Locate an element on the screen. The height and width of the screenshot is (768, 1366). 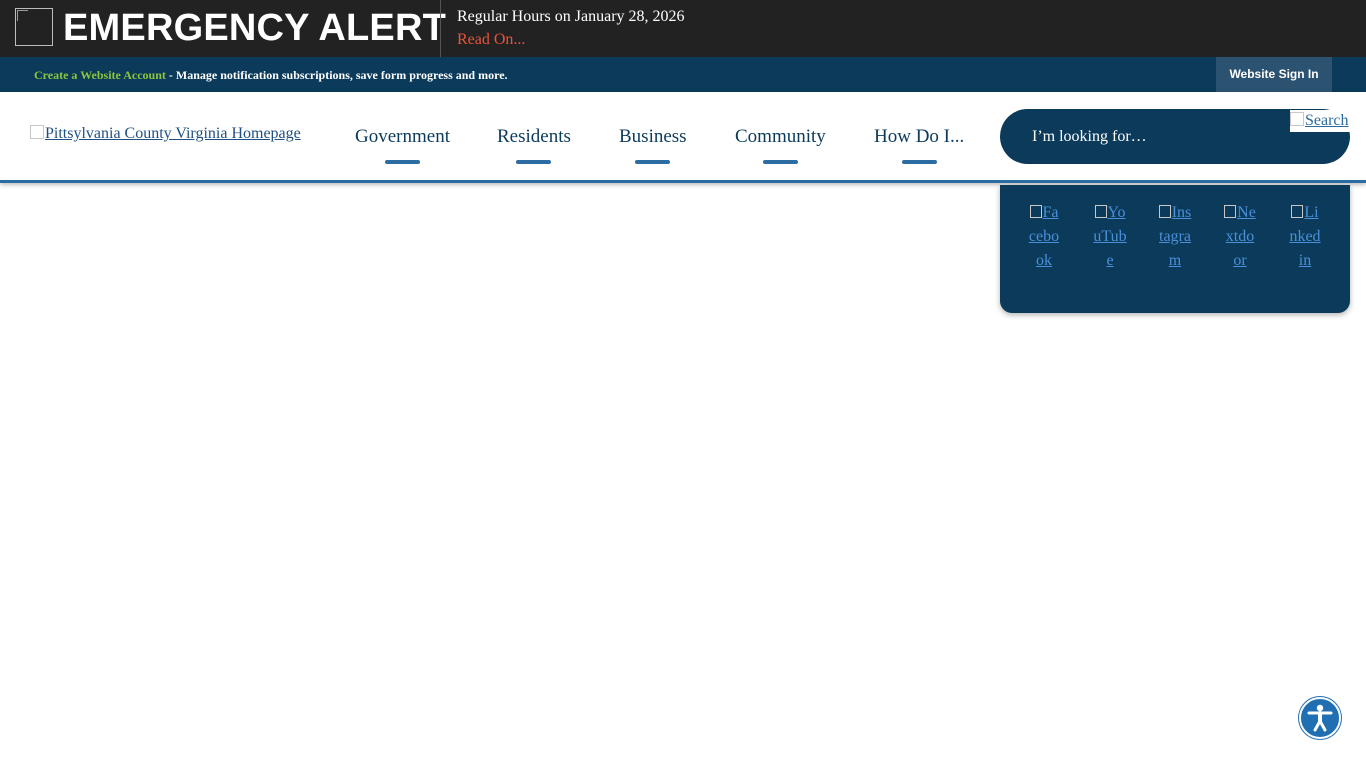
nav-item-government: Government is located at coordinates (402, 145).